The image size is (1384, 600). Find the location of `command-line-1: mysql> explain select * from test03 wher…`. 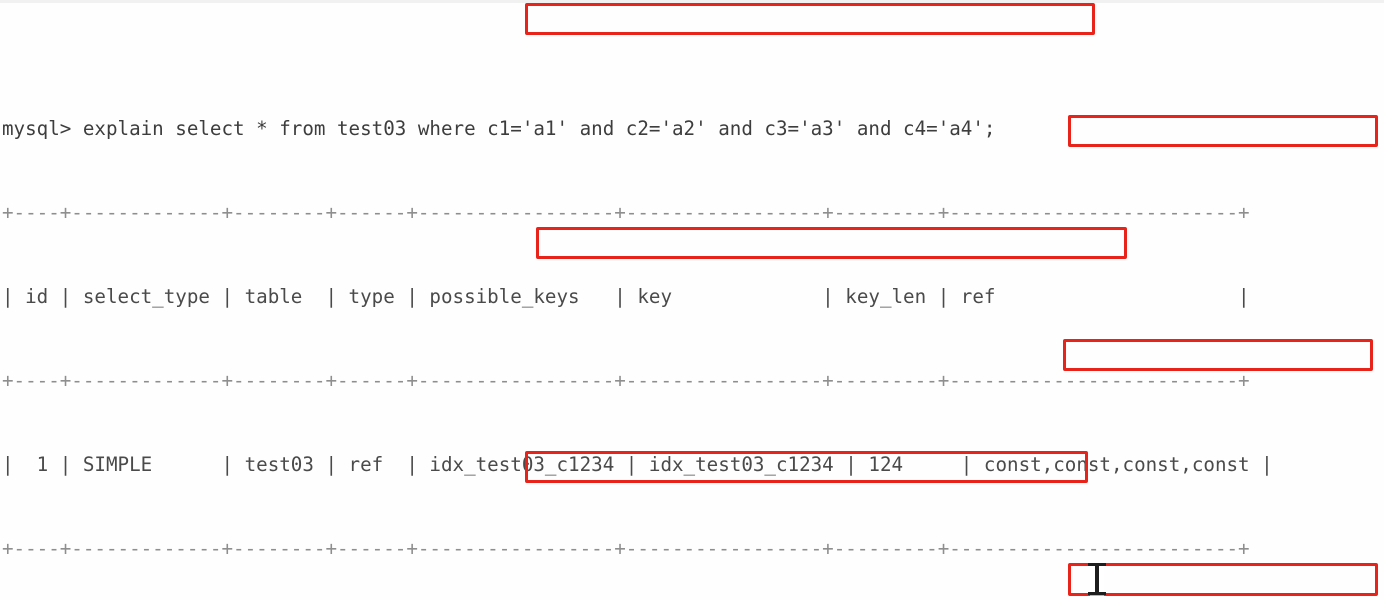

command-line-1: mysql> explain select * from test03 wher… is located at coordinates (693, 129).